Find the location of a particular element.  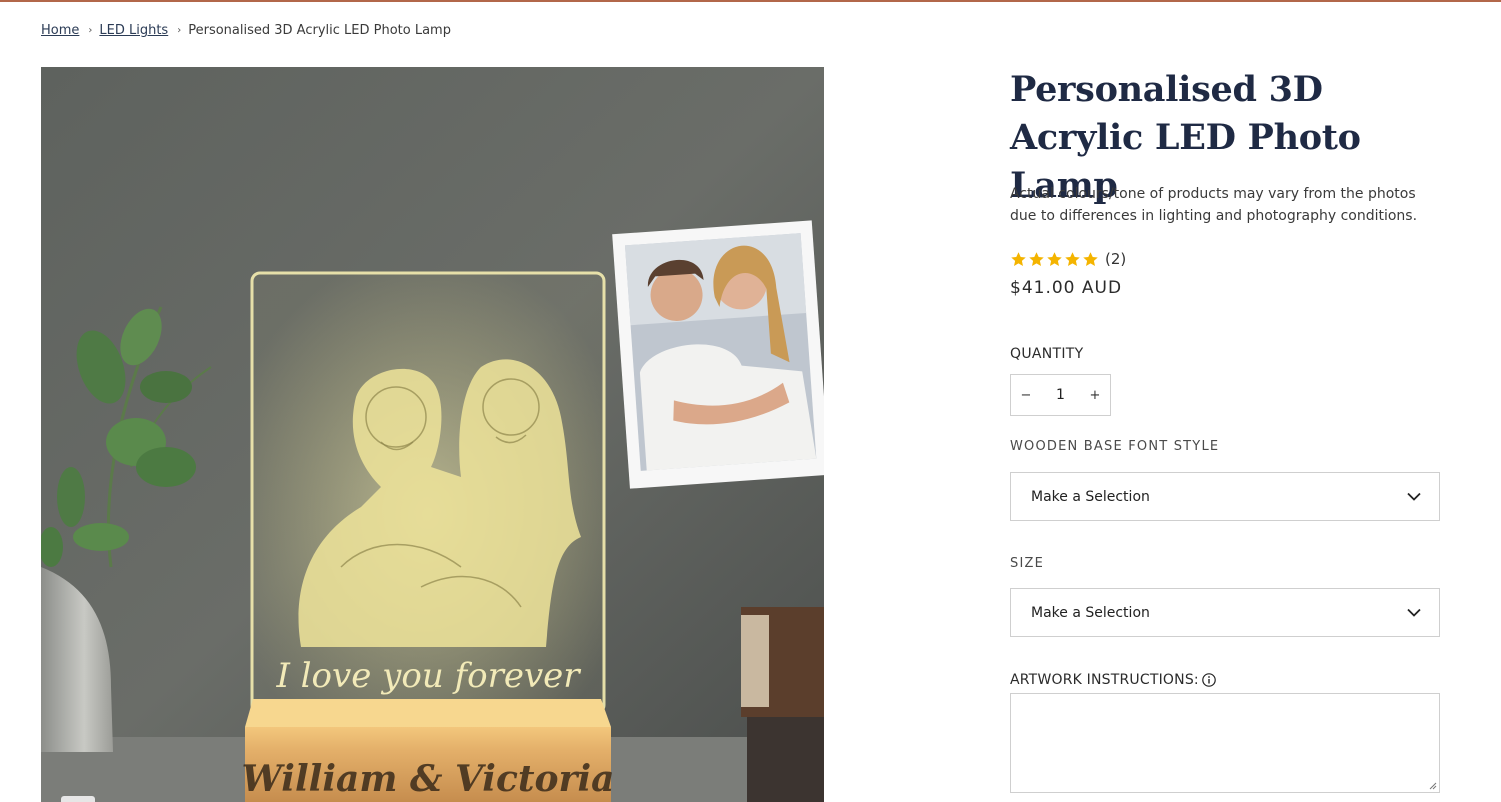

font-style-value: Make a Selection is located at coordinates (1090, 496).